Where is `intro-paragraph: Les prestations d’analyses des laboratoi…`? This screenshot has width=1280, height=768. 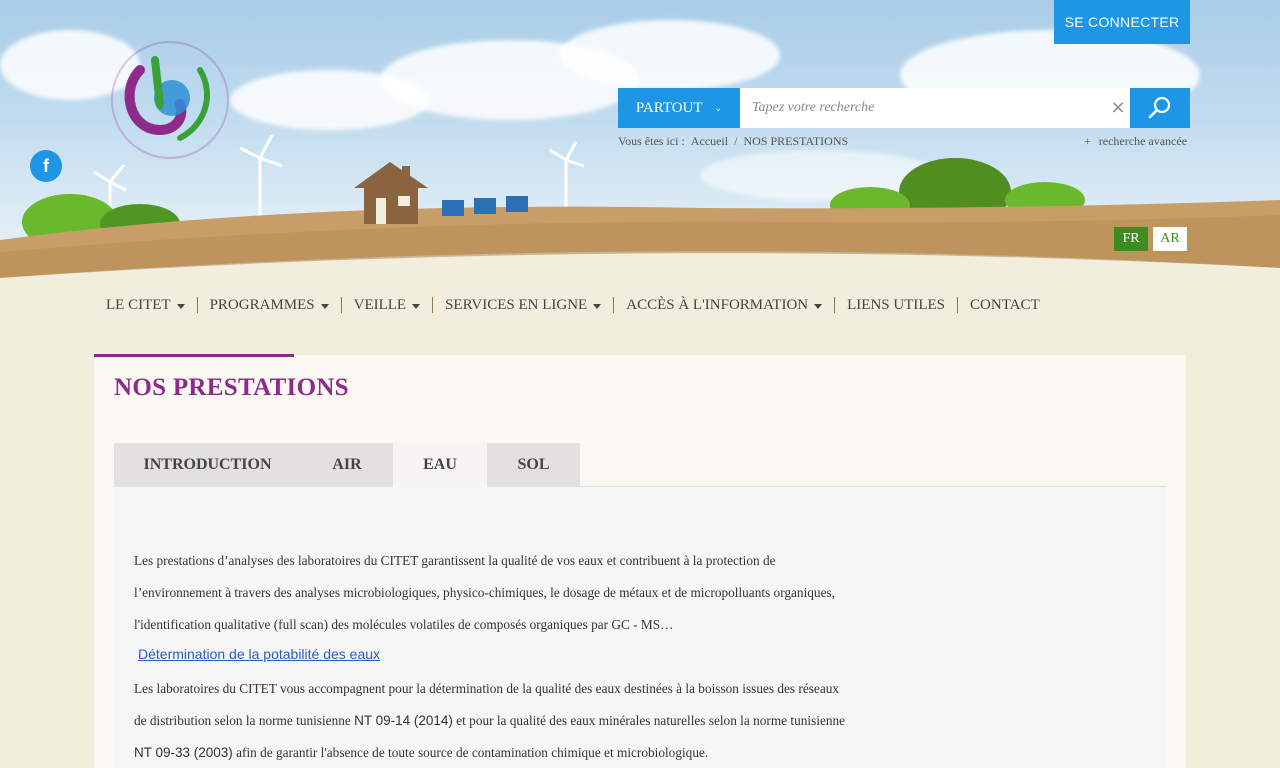 intro-paragraph: Les prestations d’analyses des laboratoi… is located at coordinates (484, 592).